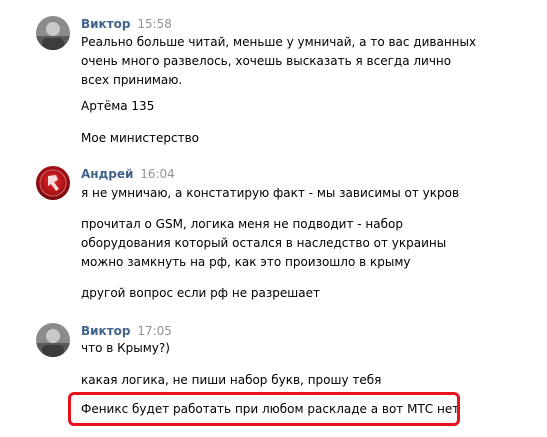 This screenshot has height=437, width=547. I want to click on message-time: 16:04, so click(157, 174).